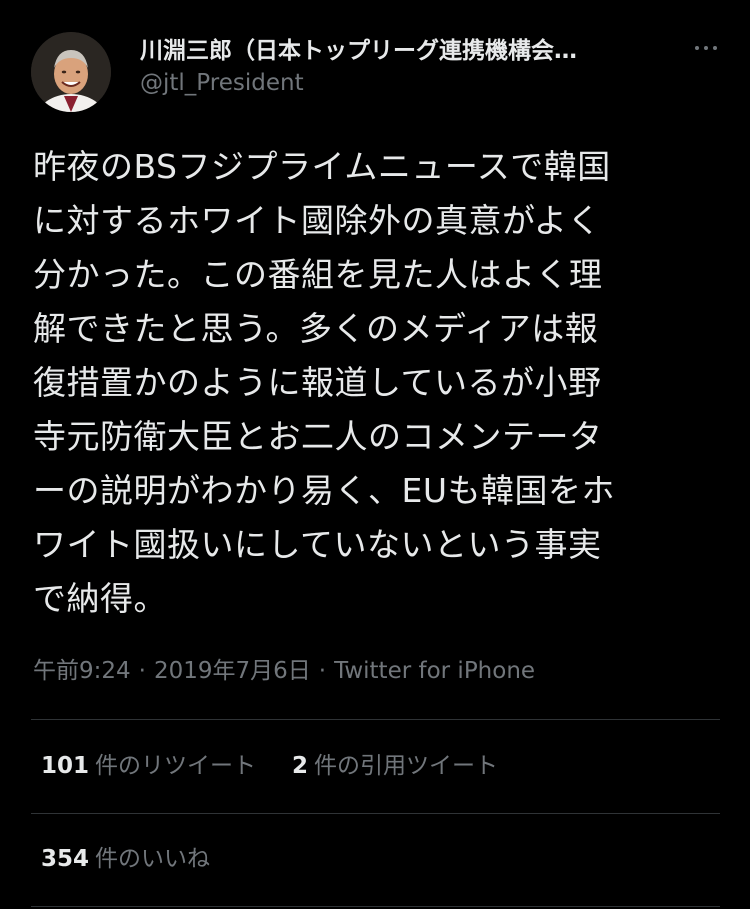 Image resolution: width=750 pixels, height=909 pixels. Describe the element at coordinates (176, 766) in the screenshot. I see `retweets-label: 件のリツイート` at that location.